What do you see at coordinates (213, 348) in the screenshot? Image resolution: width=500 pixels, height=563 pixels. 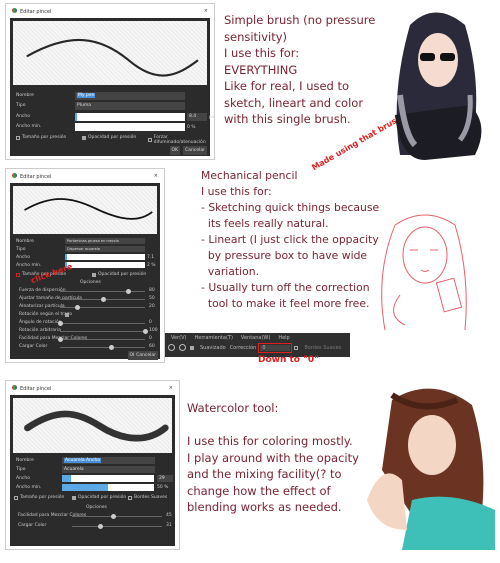 I see `suavizado-checkbox: Suavizado` at bounding box center [213, 348].